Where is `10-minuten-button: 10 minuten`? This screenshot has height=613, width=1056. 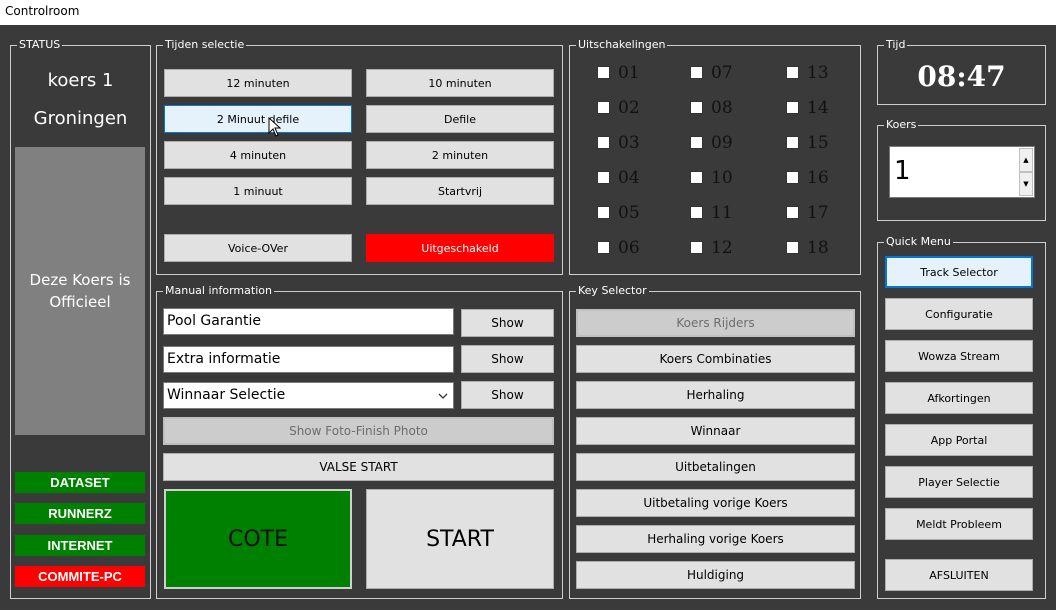
10-minuten-button: 10 minuten is located at coordinates (460, 83).